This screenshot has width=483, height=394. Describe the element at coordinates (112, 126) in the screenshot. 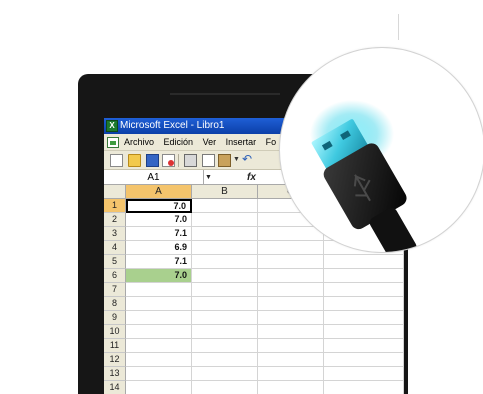

I see `excel-app-icon: X` at that location.